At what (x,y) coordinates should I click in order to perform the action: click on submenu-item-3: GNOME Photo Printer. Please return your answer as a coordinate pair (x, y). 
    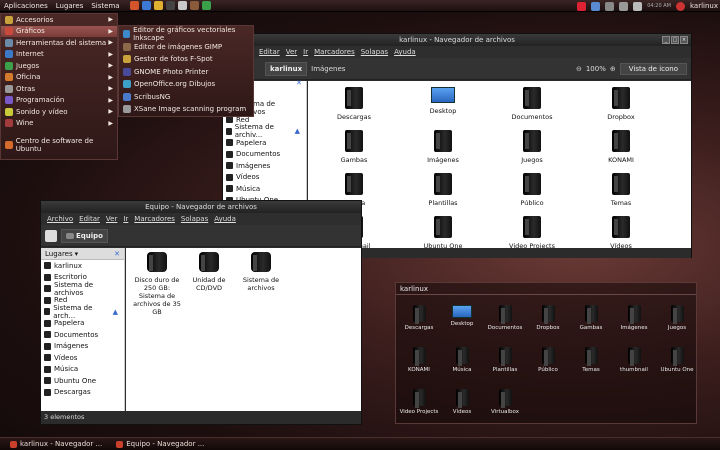
    Looking at the image, I should click on (186, 72).